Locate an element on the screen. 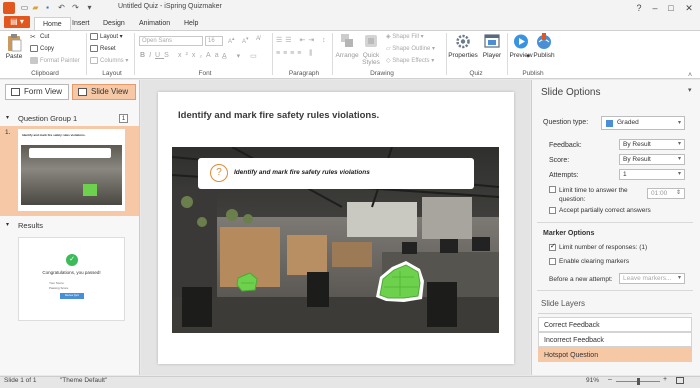 The width and height of the screenshot is (700, 388). paste-icon is located at coordinates (14, 43).